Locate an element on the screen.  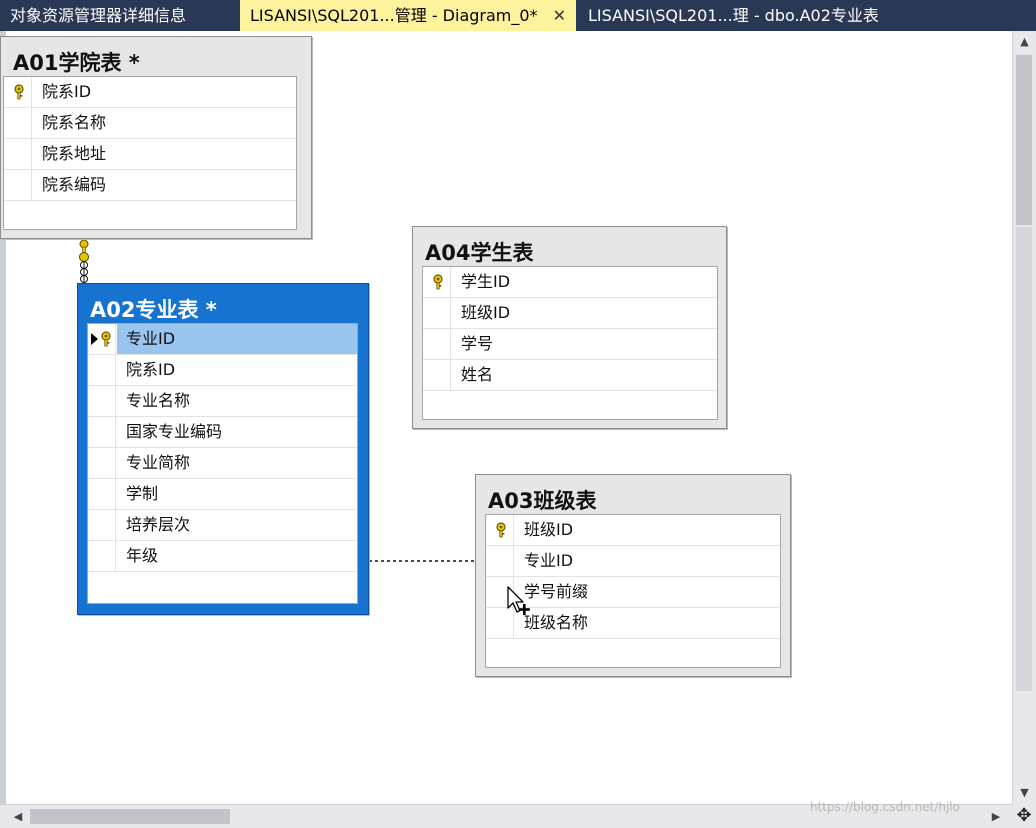
column-row: 学号 is located at coordinates (570, 344).